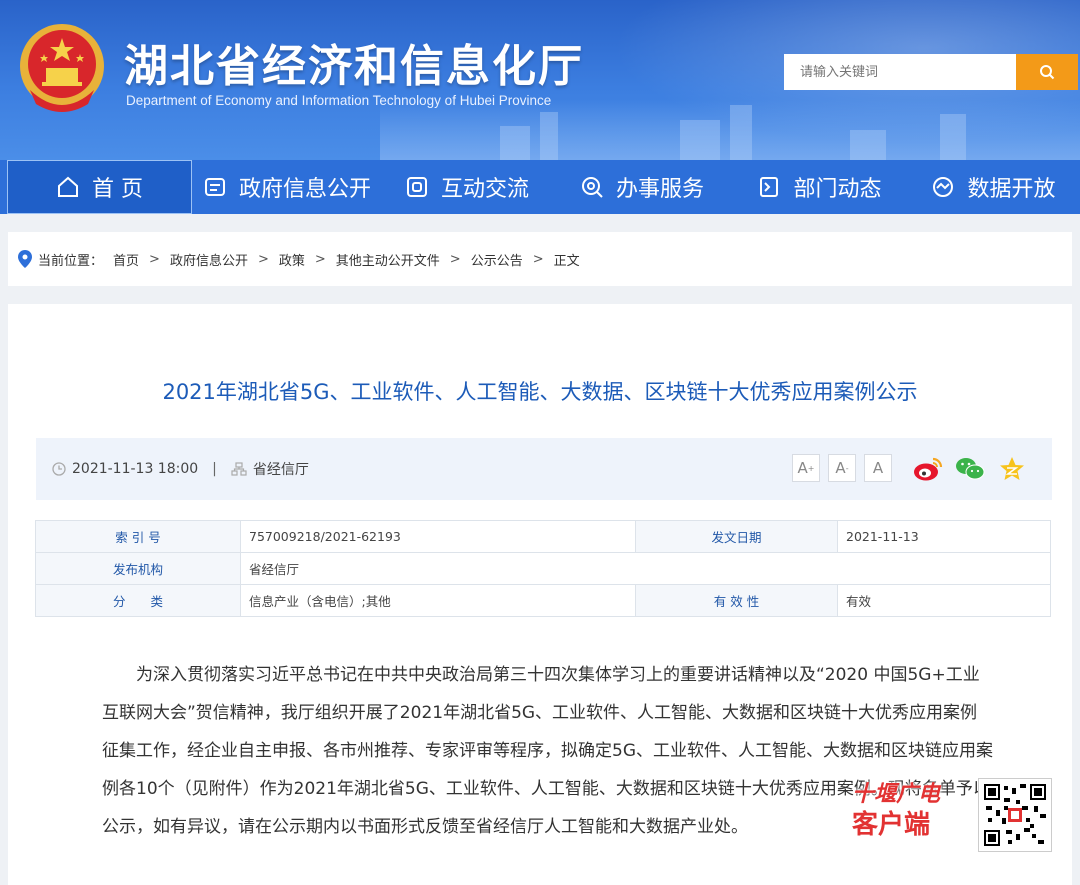 The image size is (1080, 885). What do you see at coordinates (736, 600) in the screenshot?
I see `info-label: 有 效 性` at bounding box center [736, 600].